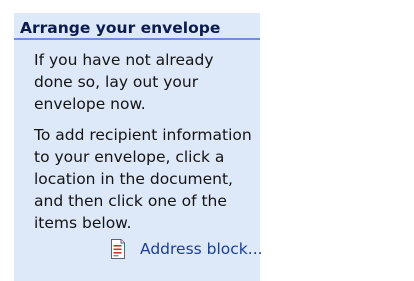 The width and height of the screenshot is (414, 281). Describe the element at coordinates (118, 249) in the screenshot. I see `address-block-icon` at that location.